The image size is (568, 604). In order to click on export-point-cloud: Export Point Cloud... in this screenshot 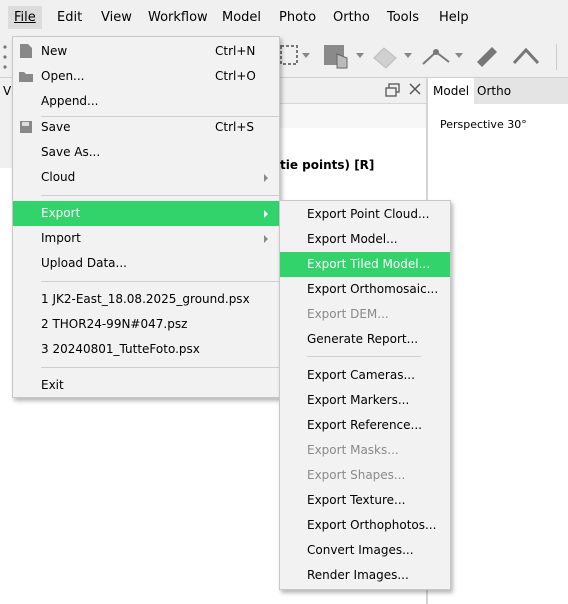, I will do `click(365, 214)`.